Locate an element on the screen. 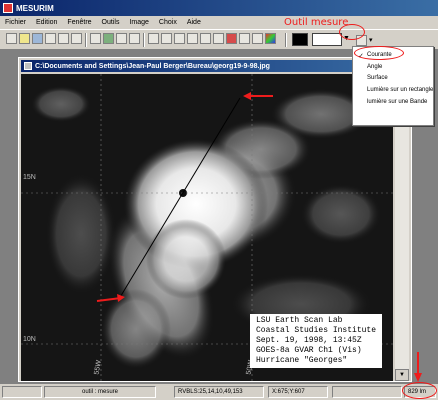 Image resolution: width=438 pixels, height=400 pixels. menu-image: Image is located at coordinates (138, 22).